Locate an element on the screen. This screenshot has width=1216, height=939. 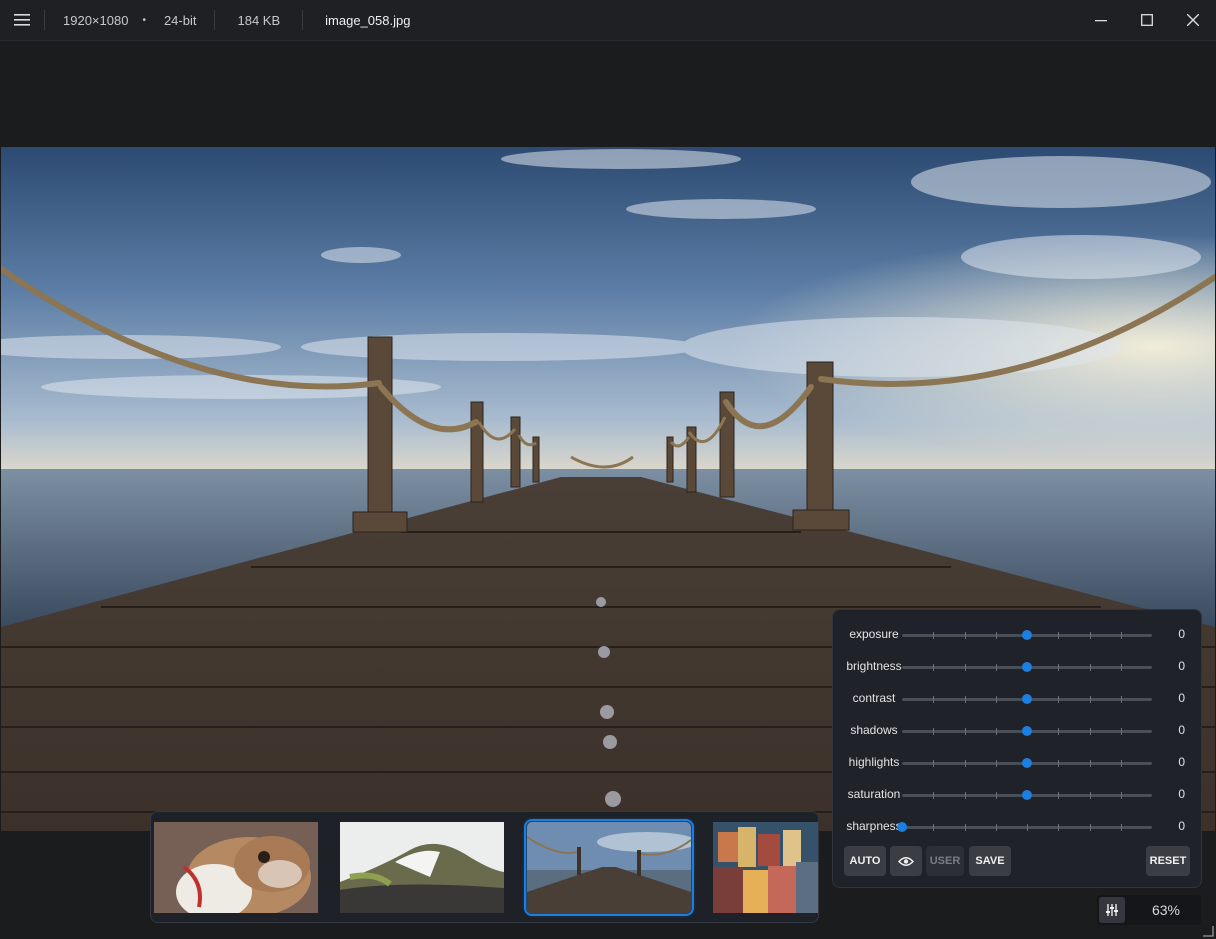
shadows-row: shadows 0 is located at coordinates (1017, 731).